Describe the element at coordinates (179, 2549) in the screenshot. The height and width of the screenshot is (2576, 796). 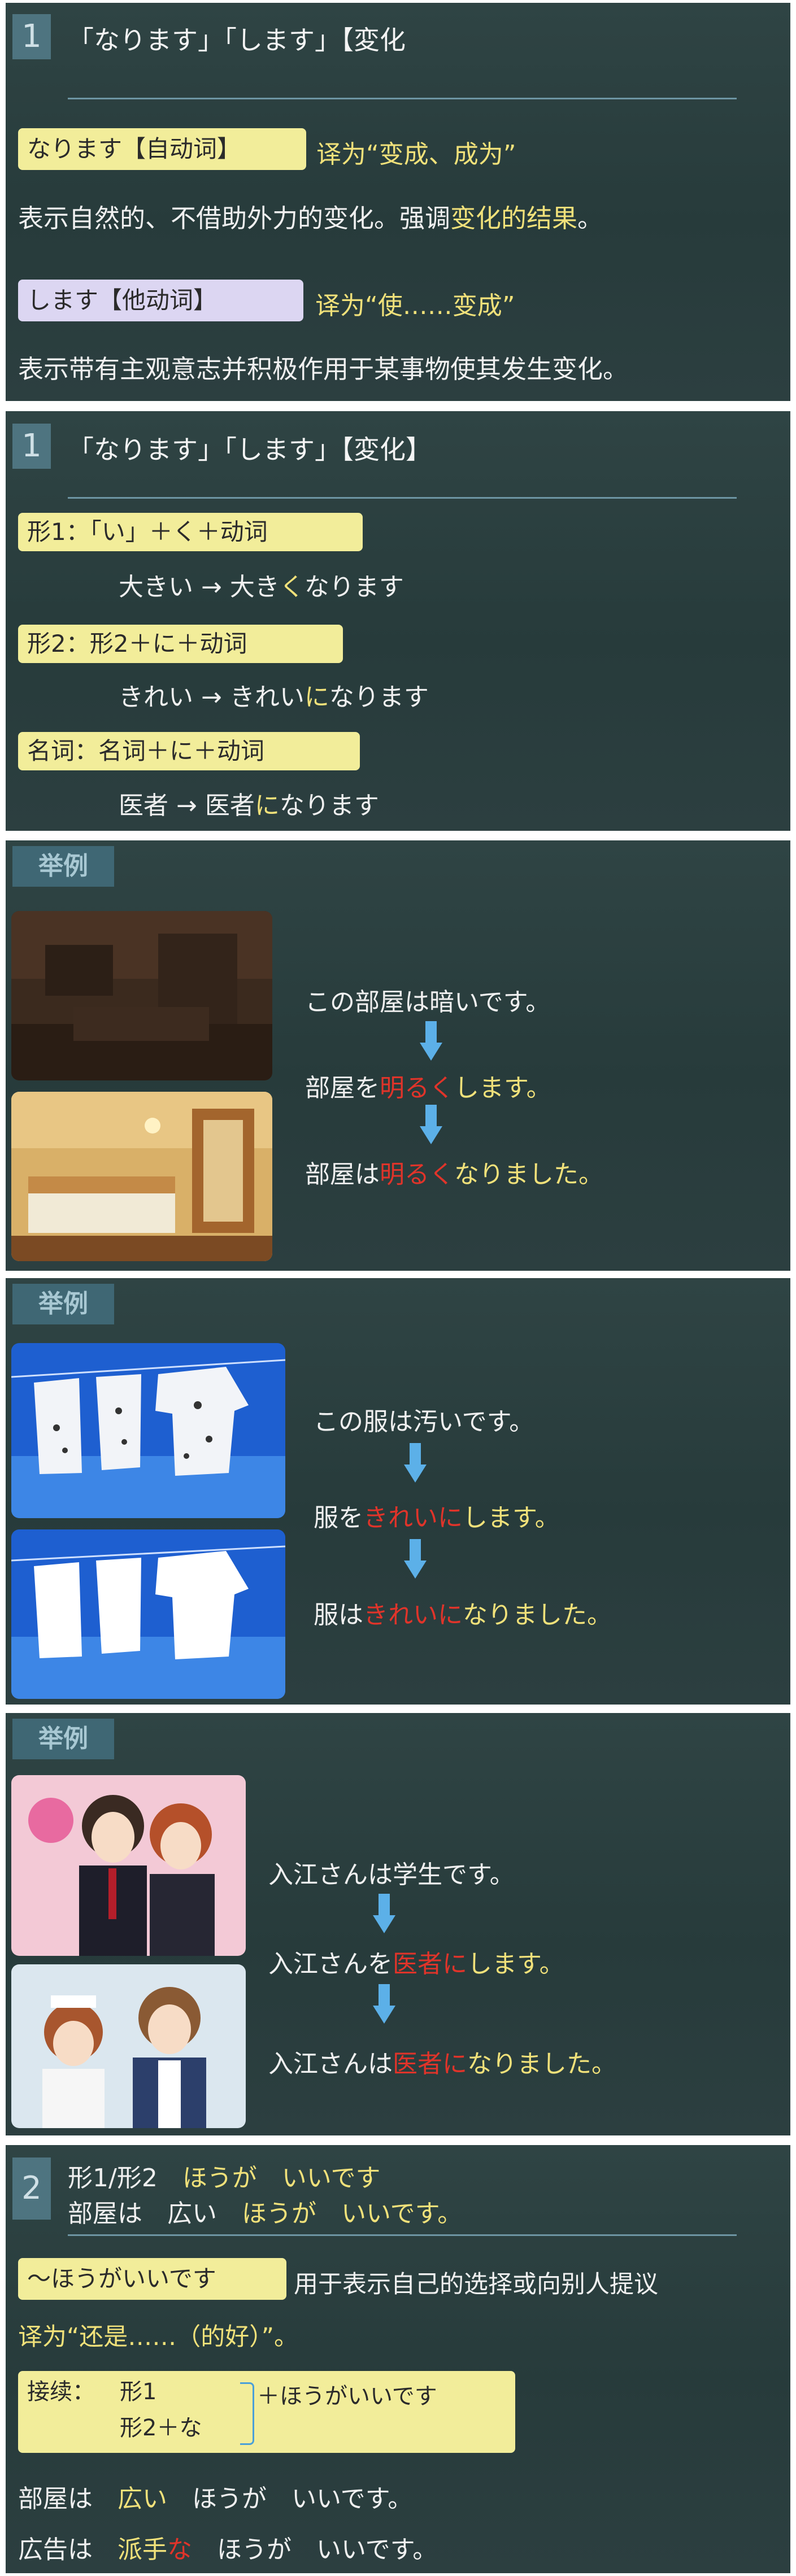
I see `example-na: な` at that location.